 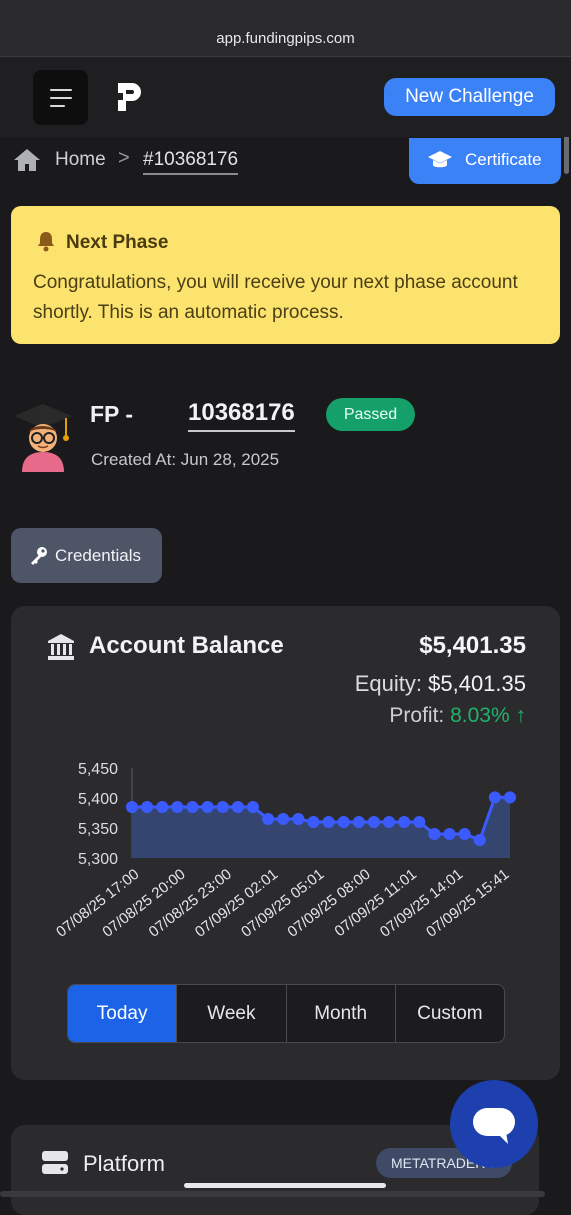 I want to click on tab-week: Week, so click(x=230, y=1013).